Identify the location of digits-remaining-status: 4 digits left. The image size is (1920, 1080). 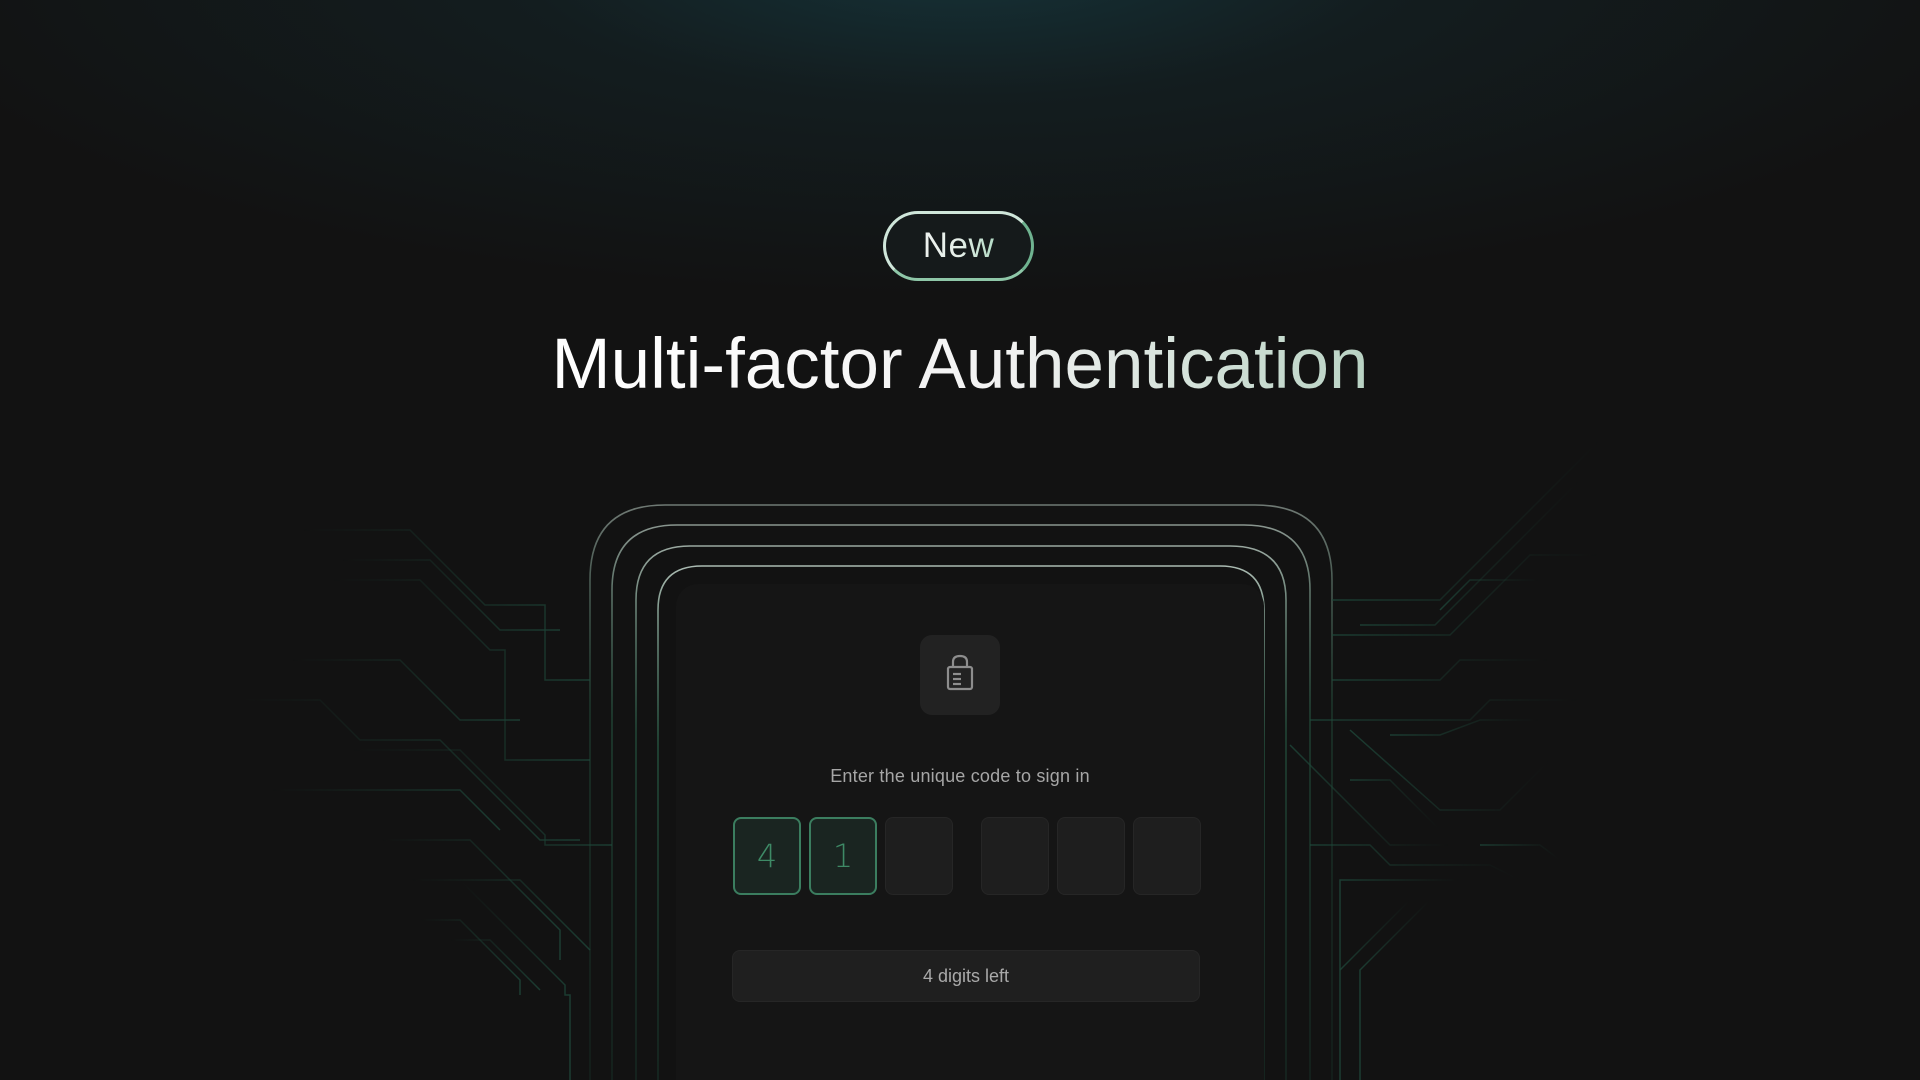
(966, 976).